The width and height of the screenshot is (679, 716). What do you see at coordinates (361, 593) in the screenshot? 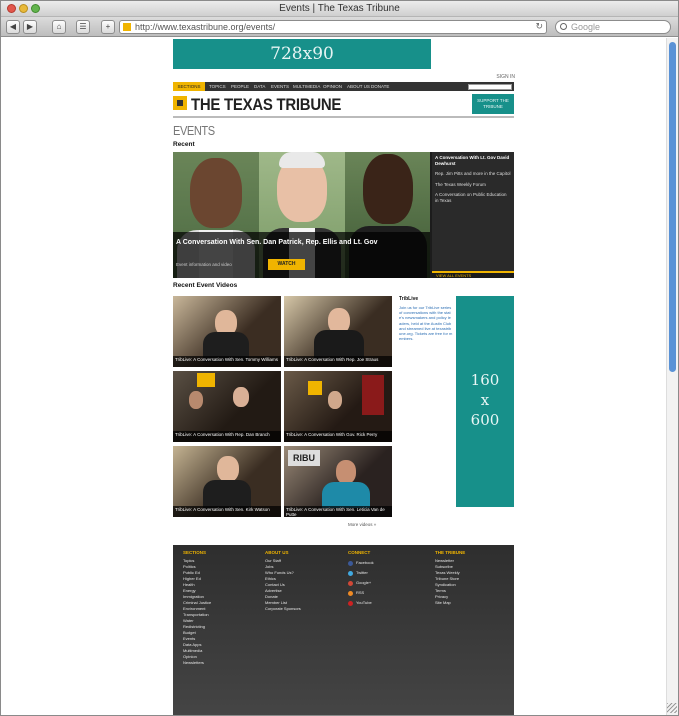
I see `footer-social-link: RSS` at bounding box center [361, 593].